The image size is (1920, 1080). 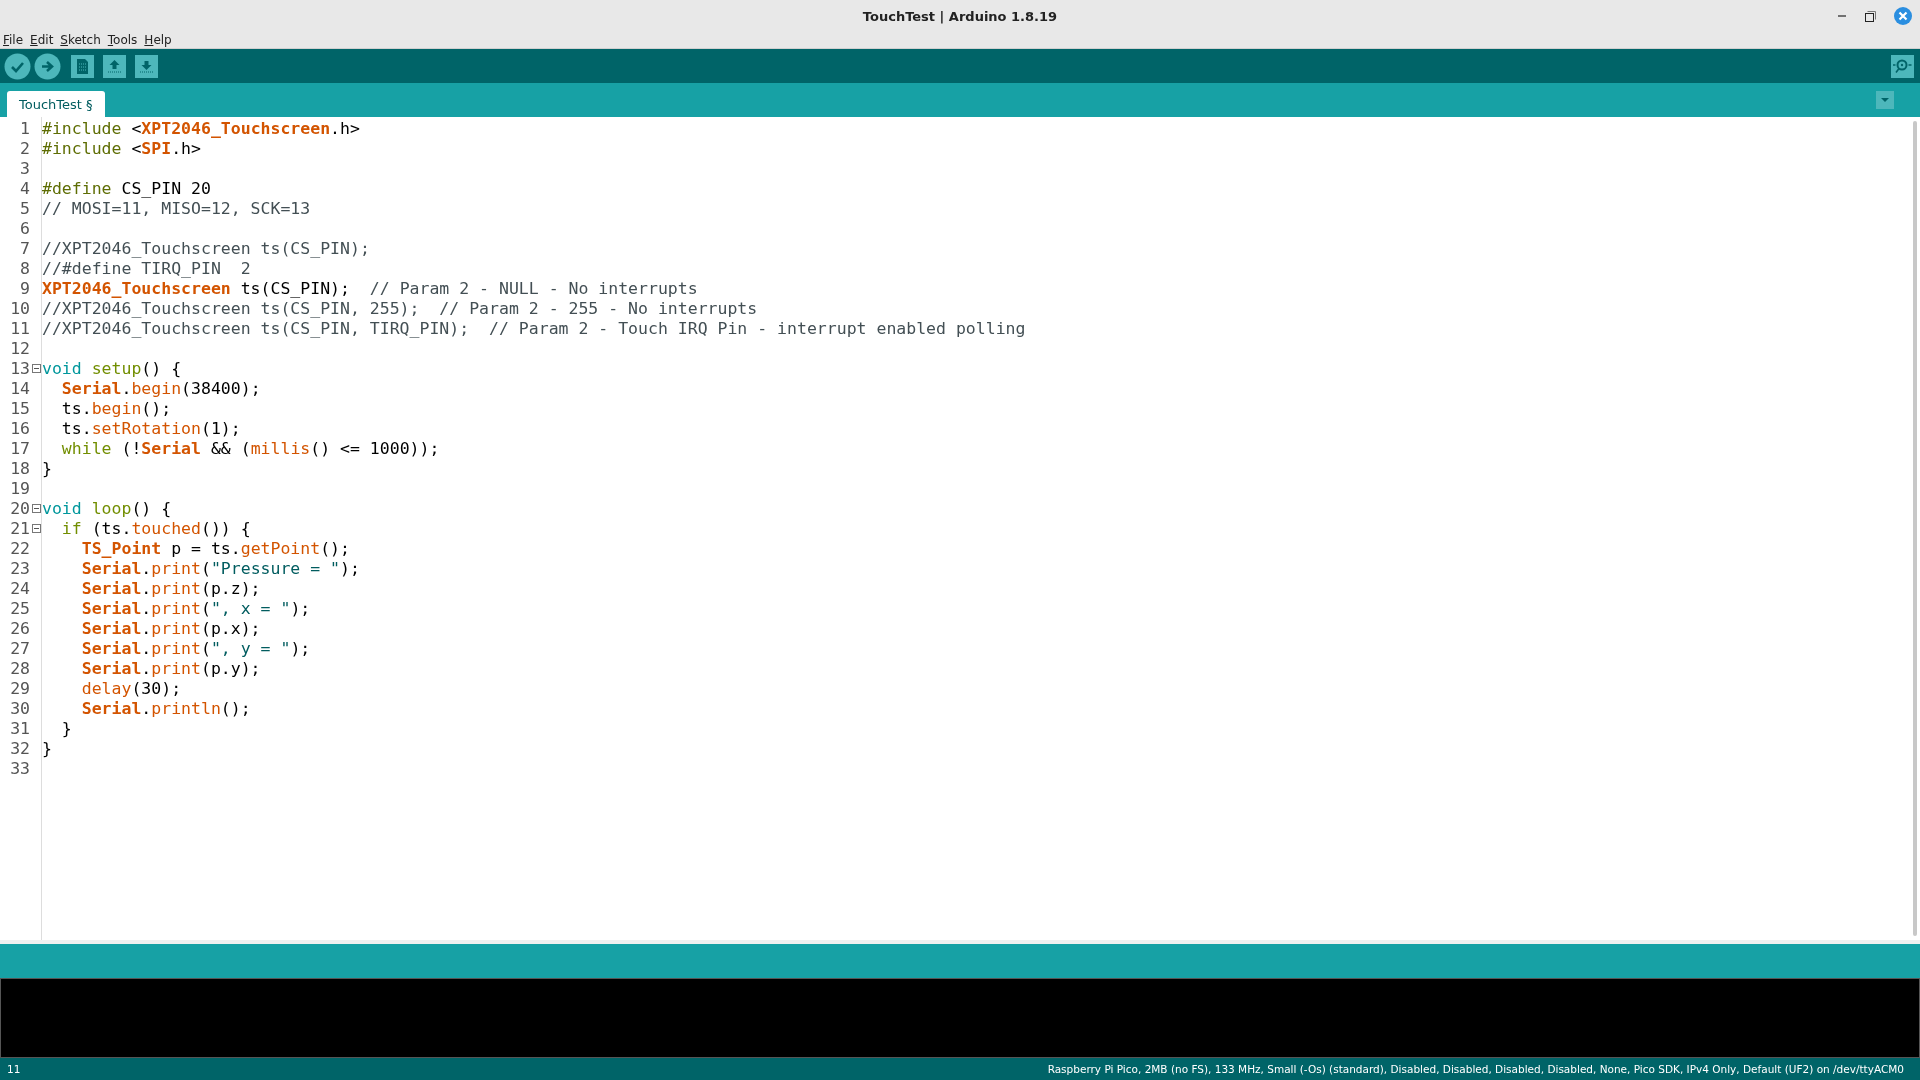 I want to click on close-icon, so click(x=1903, y=16).